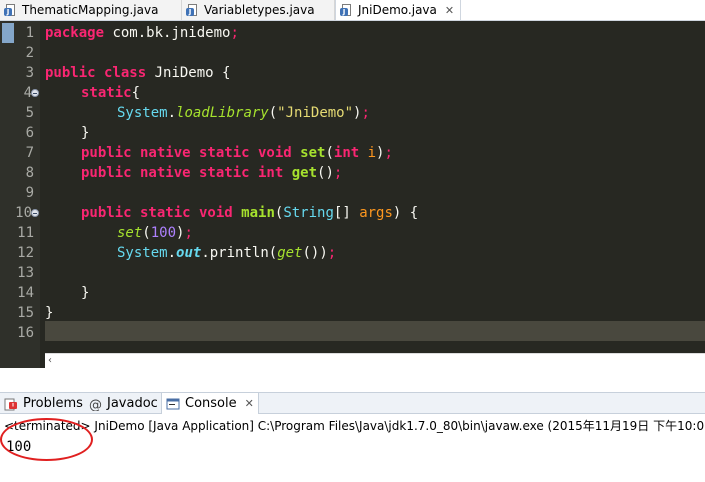  Describe the element at coordinates (155, 233) in the screenshot. I see `code-line-11: set(100);` at that location.